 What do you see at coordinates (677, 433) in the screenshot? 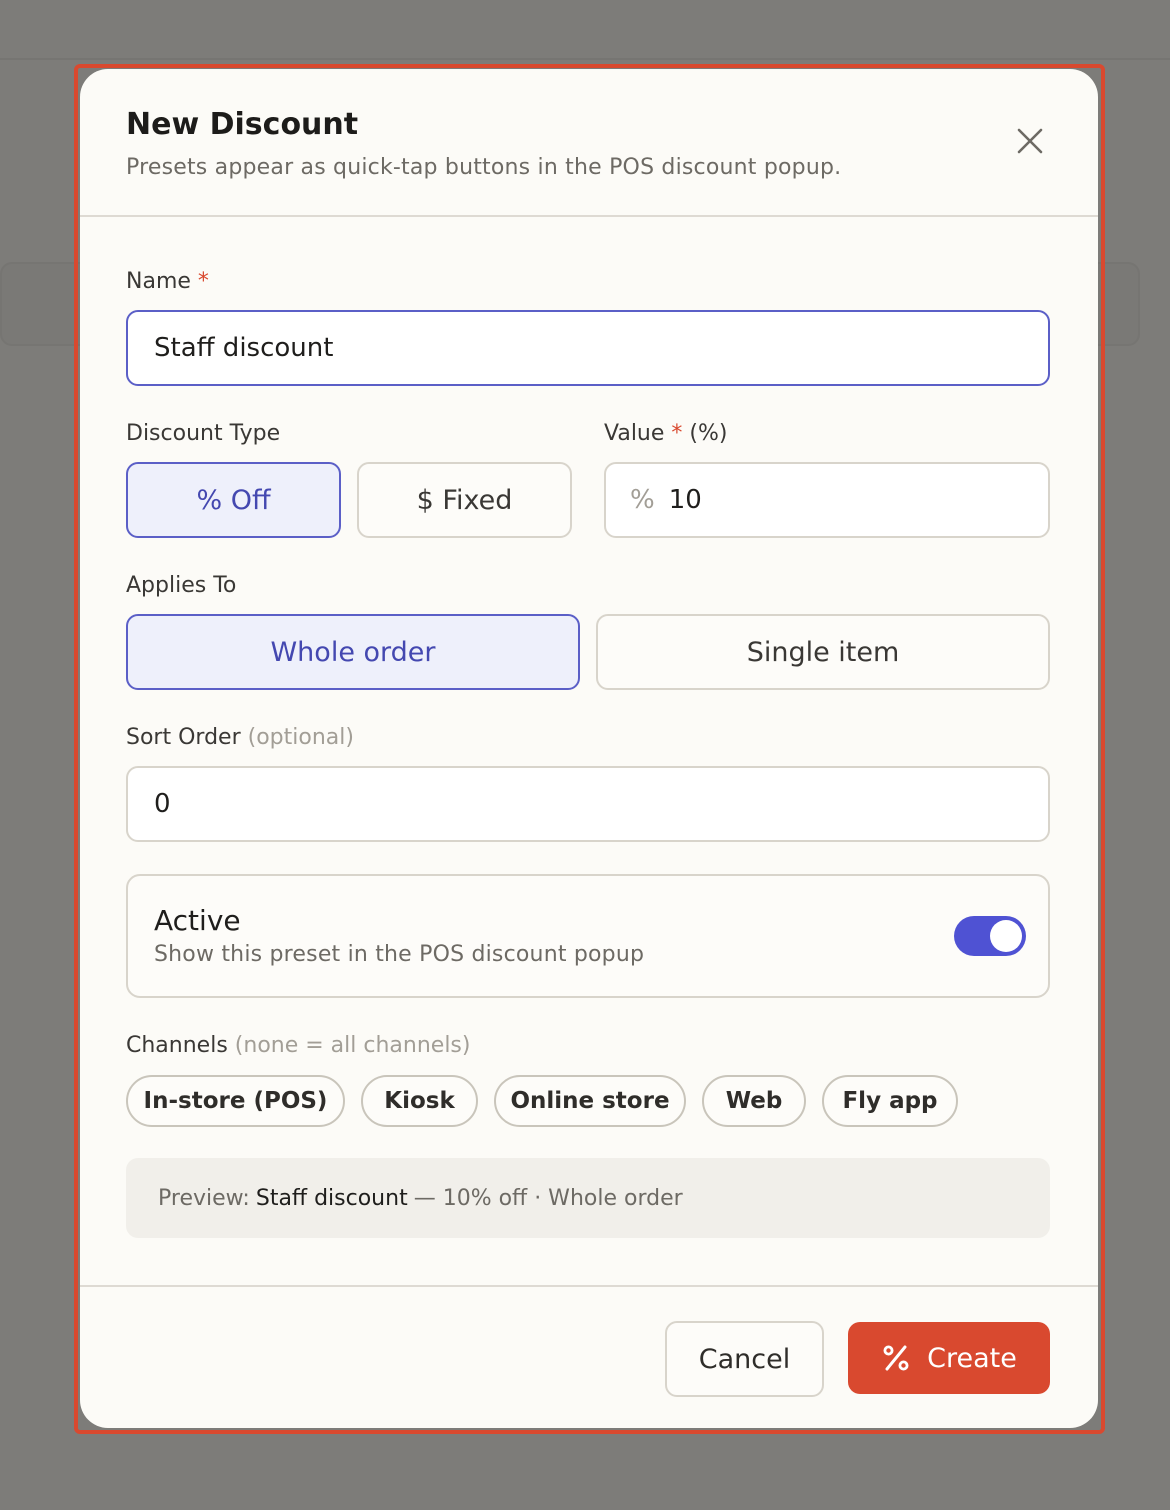
I see `value-required-mark: *` at bounding box center [677, 433].